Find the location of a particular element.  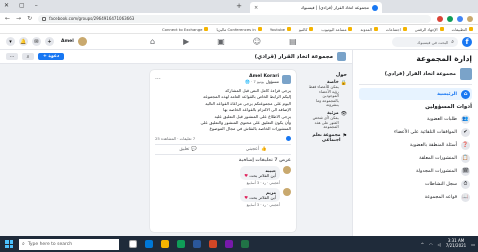

watch-icon: ▶ is located at coordinates (186, 41).